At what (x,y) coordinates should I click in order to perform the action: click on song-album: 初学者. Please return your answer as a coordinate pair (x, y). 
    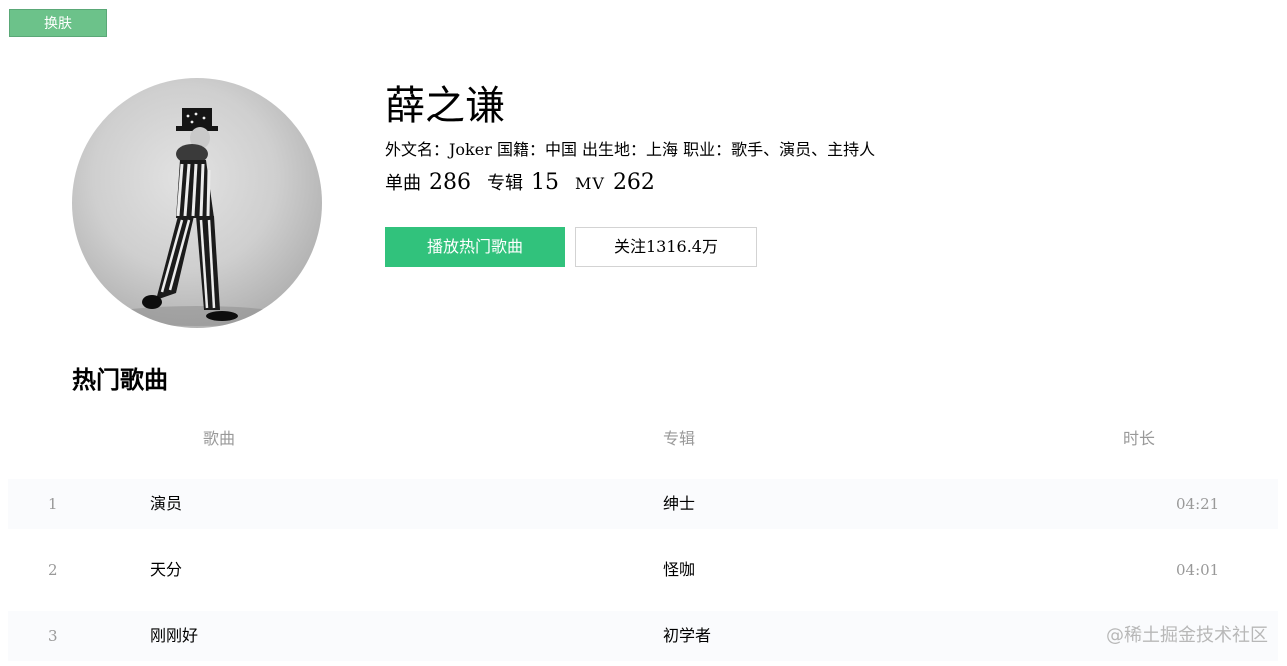
    Looking at the image, I should click on (687, 636).